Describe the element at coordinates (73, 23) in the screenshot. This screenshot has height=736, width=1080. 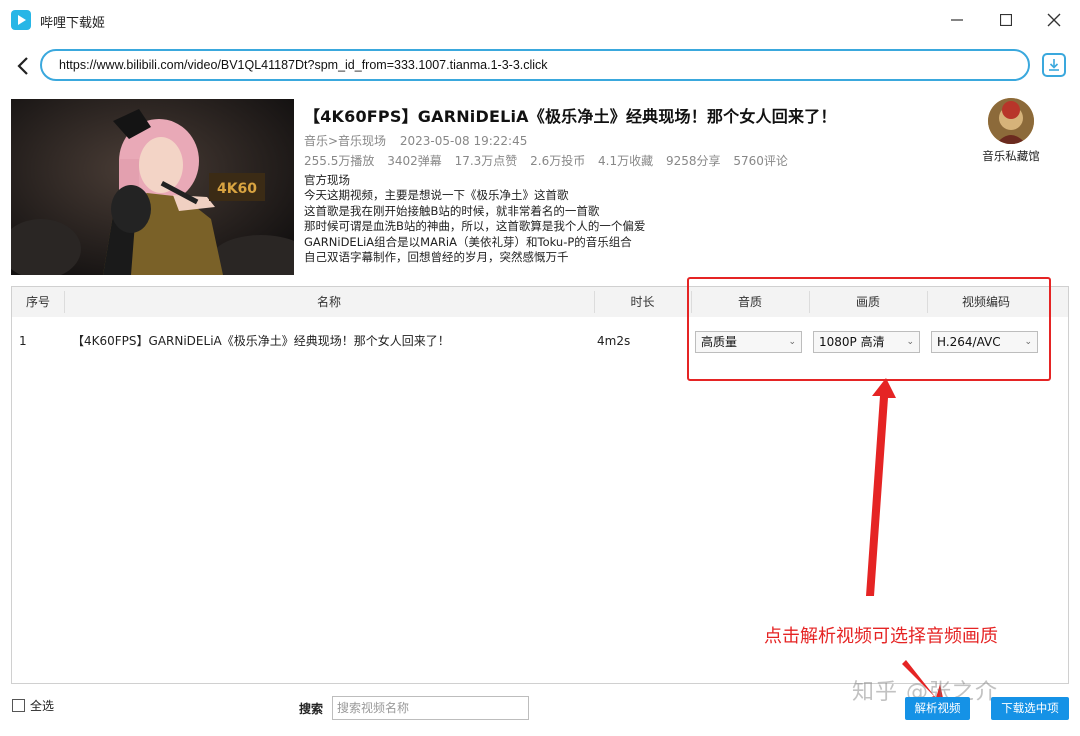
I see `app-title: 哔哩下载姬` at that location.